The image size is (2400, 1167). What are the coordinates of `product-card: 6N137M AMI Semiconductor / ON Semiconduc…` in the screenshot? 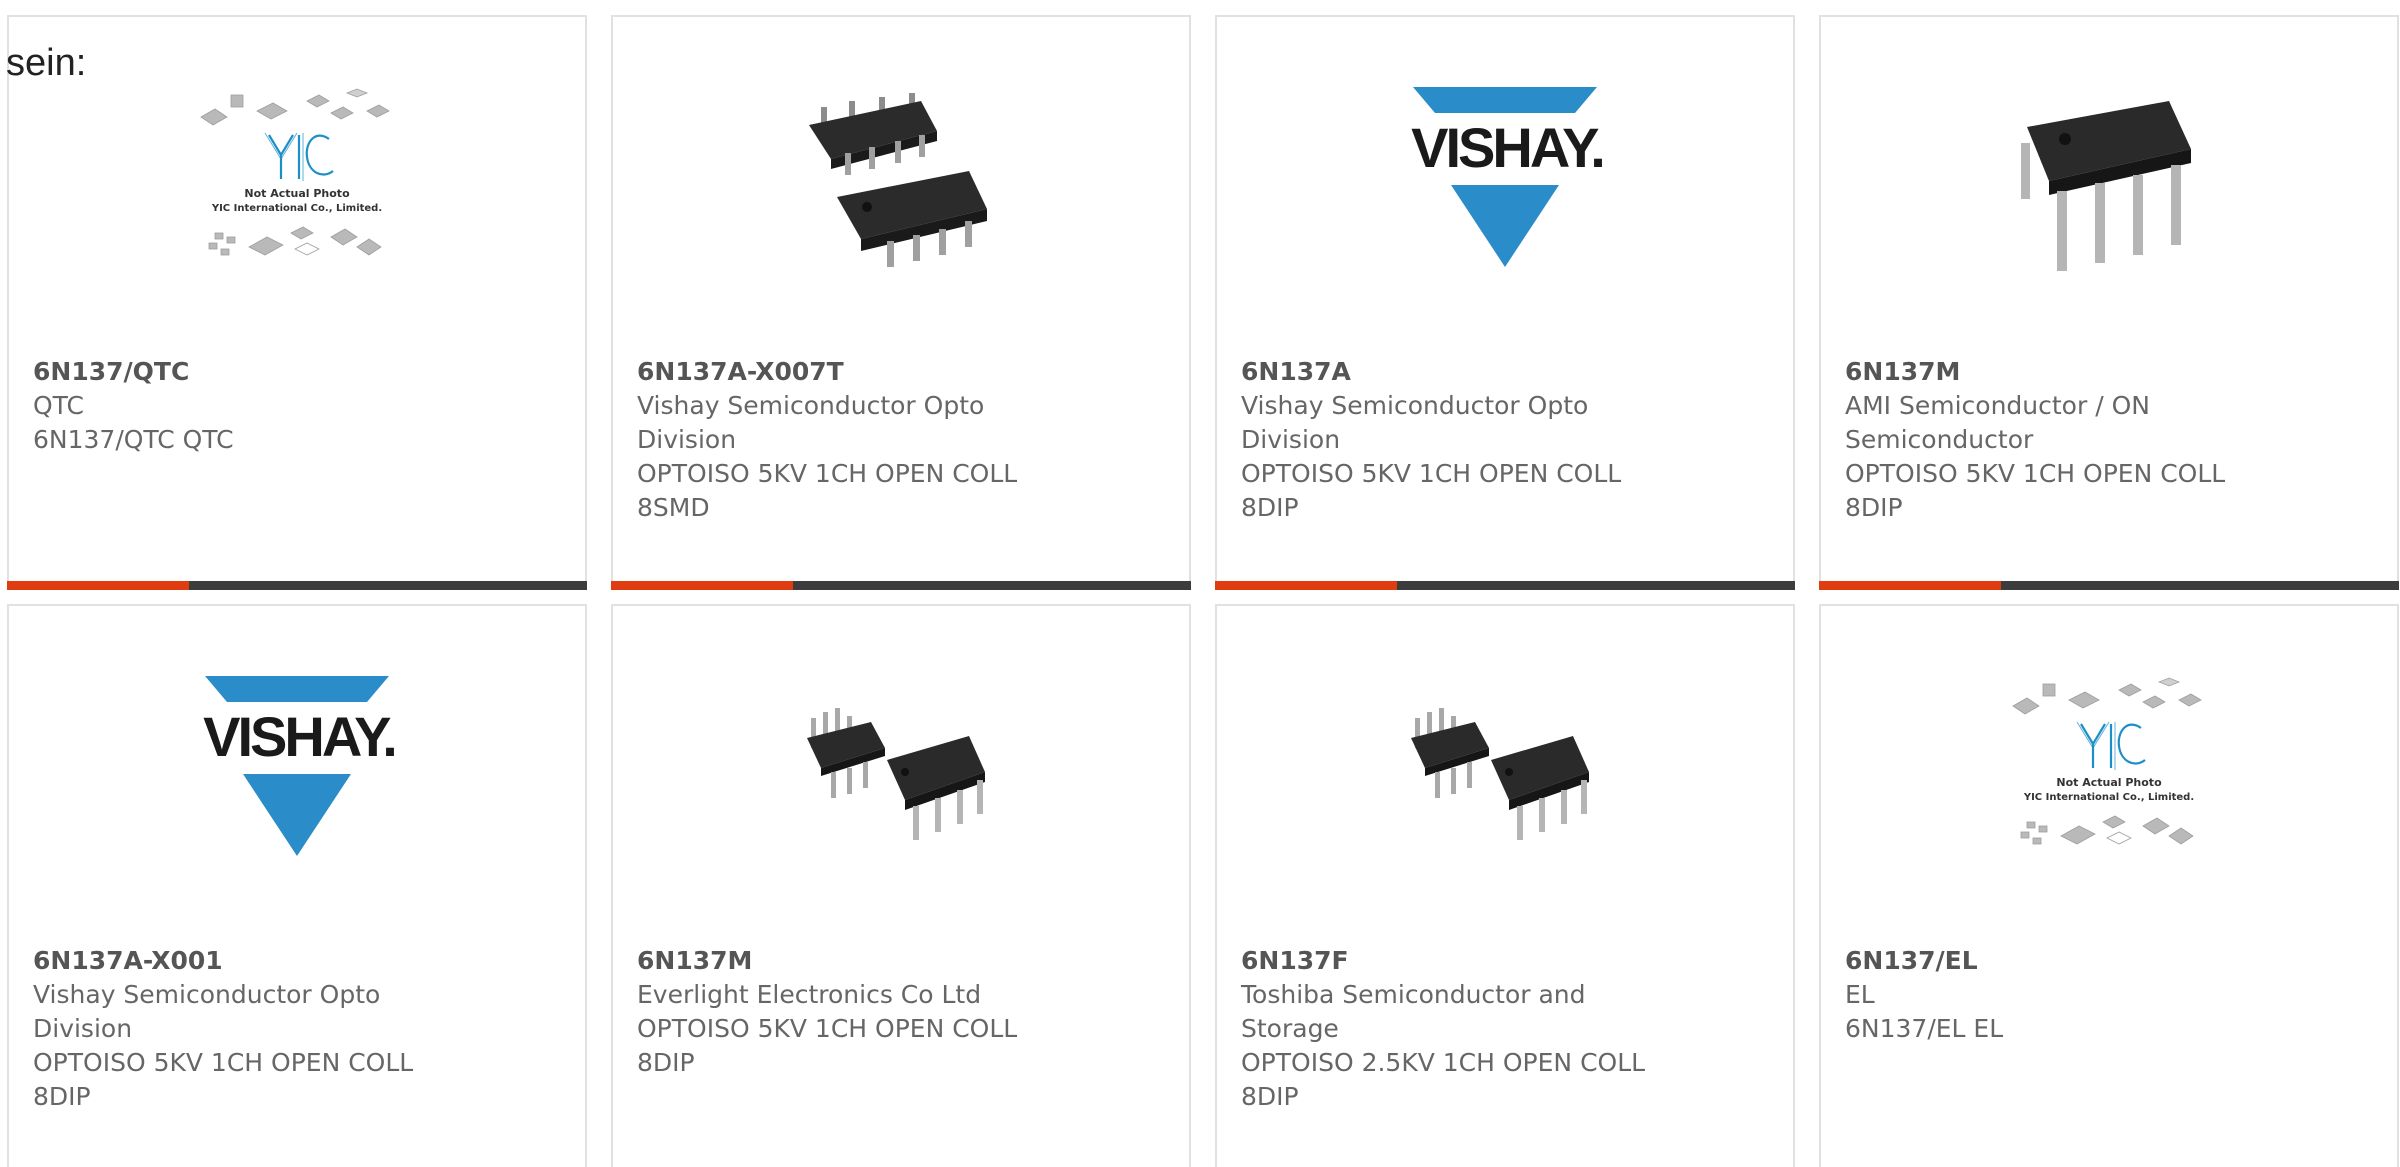 It's located at (2109, 302).